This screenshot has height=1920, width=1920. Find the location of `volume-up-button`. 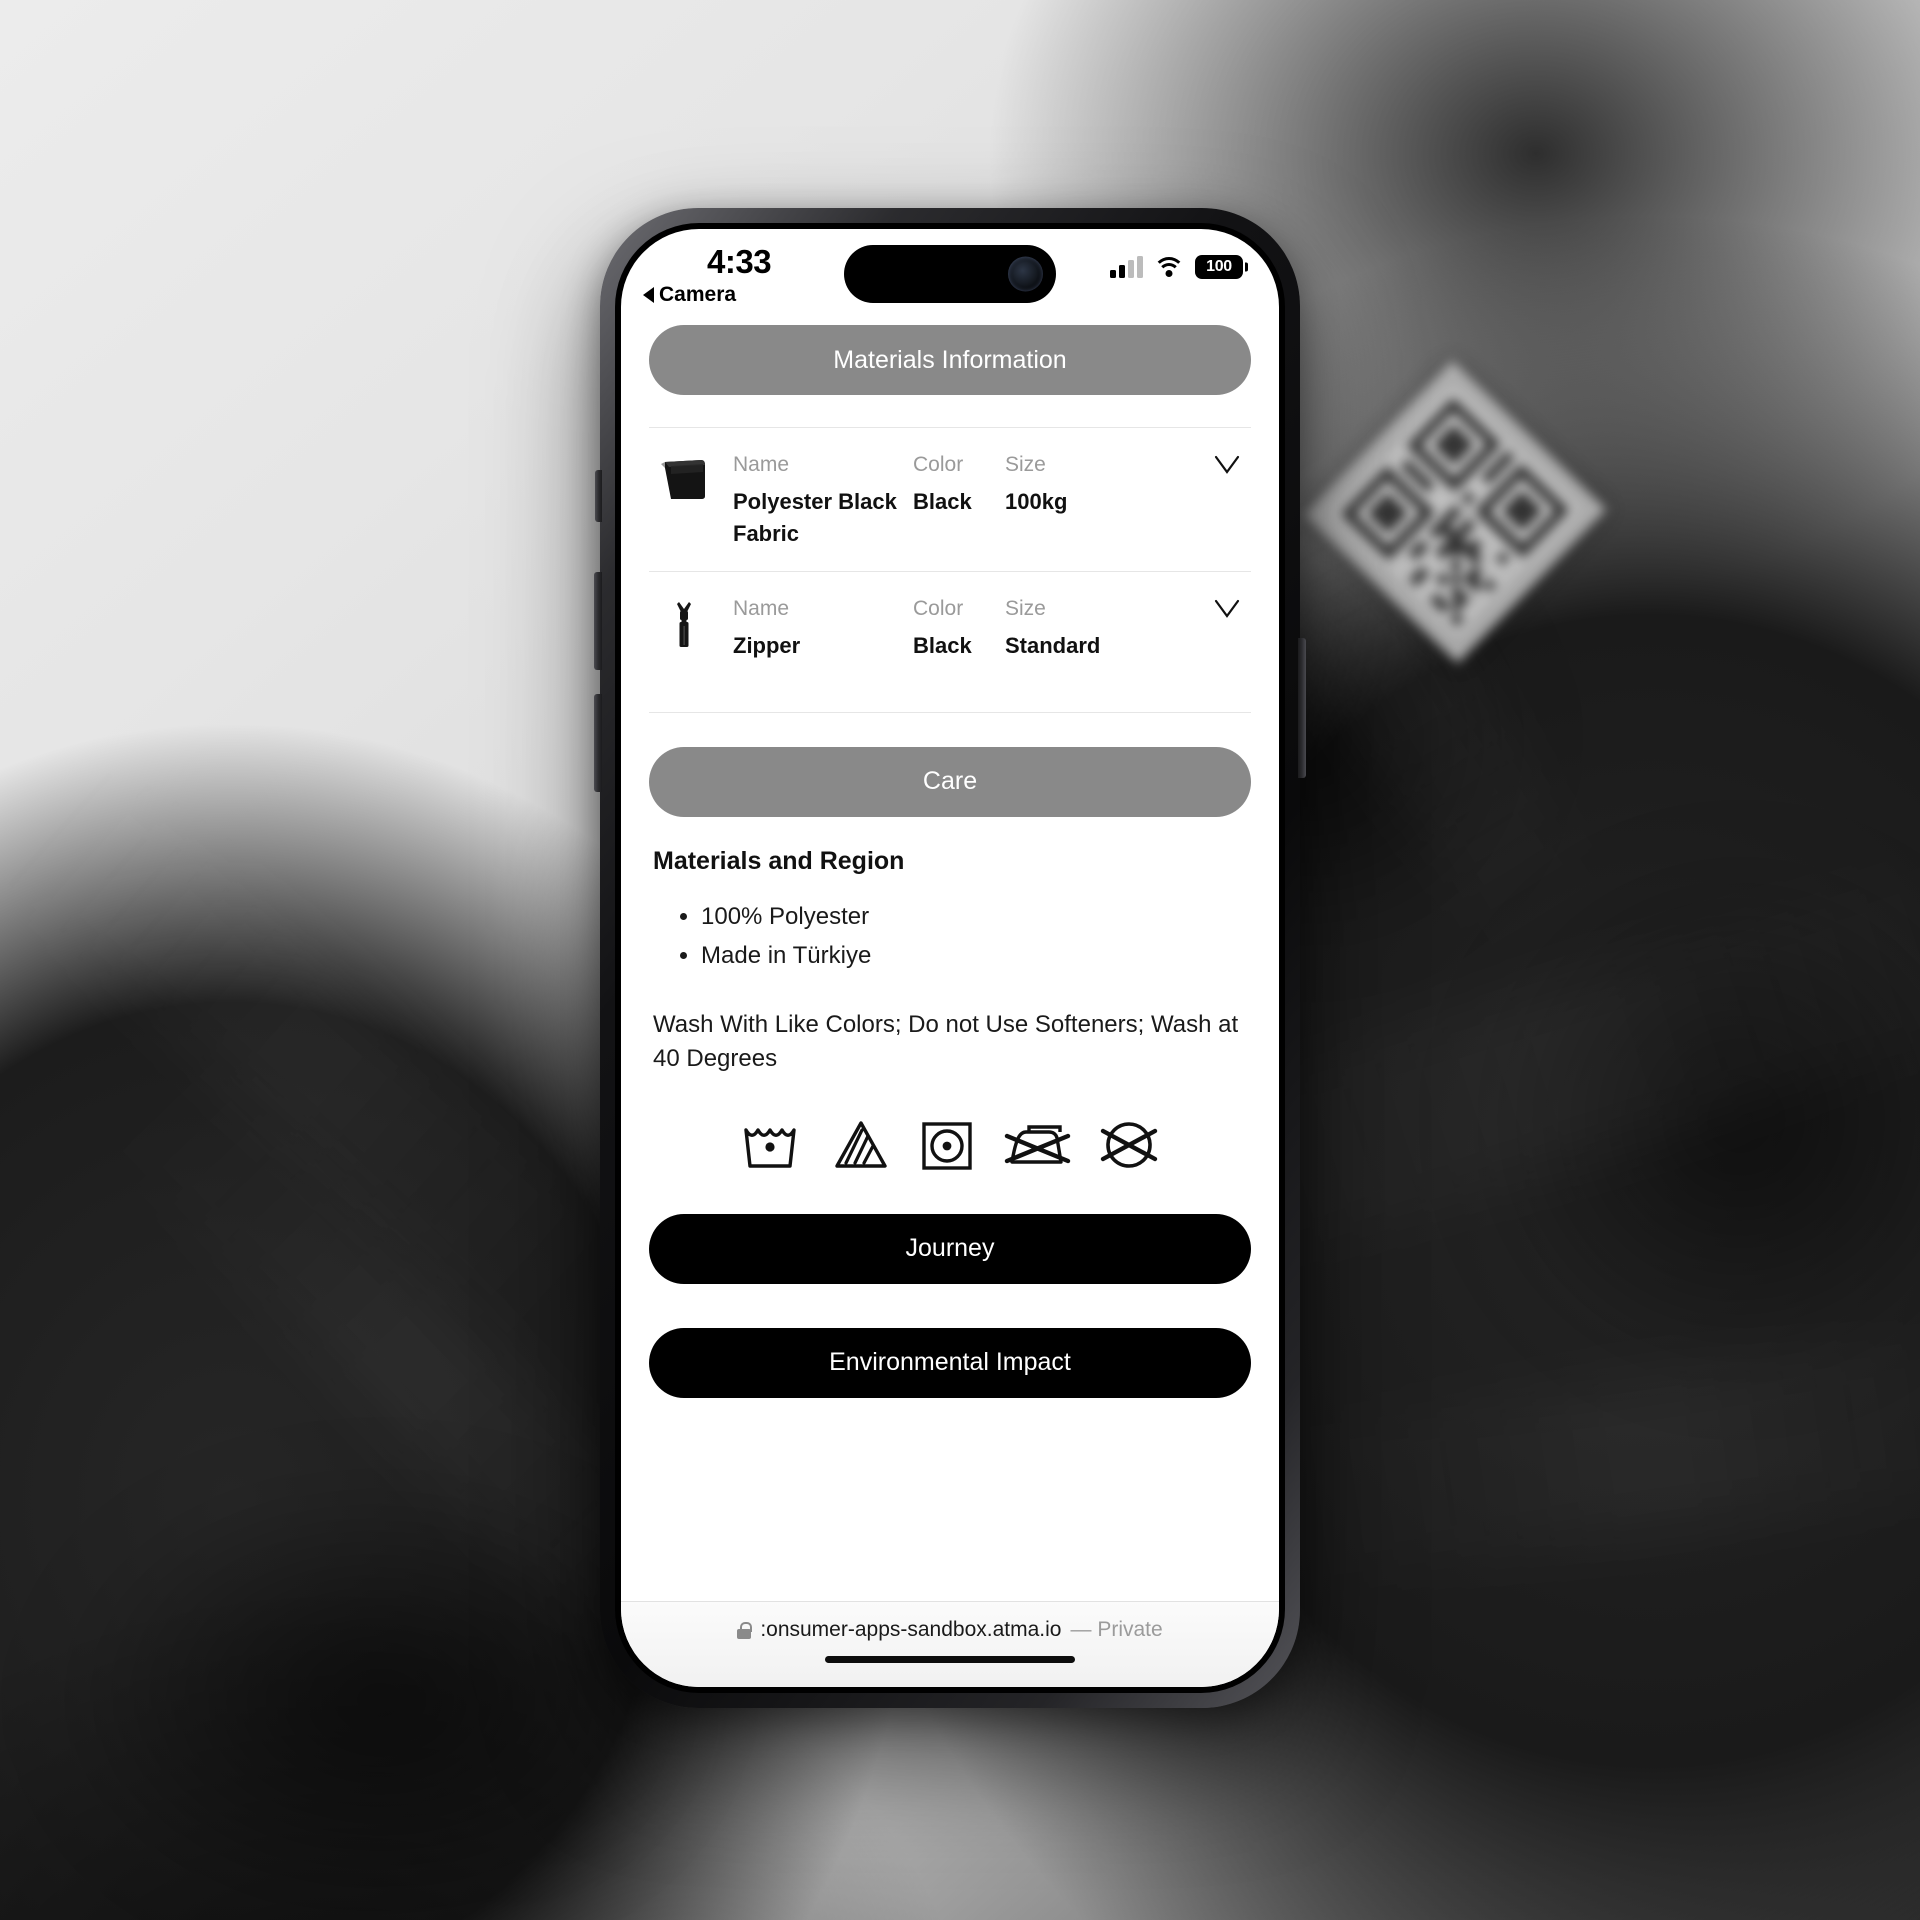

volume-up-button is located at coordinates (598, 621).